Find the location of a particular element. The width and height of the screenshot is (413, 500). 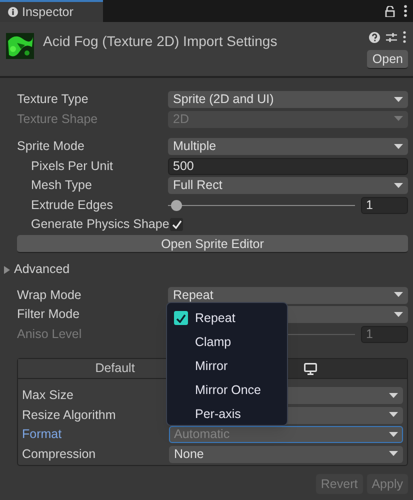

field-label: Format is located at coordinates (42, 435).